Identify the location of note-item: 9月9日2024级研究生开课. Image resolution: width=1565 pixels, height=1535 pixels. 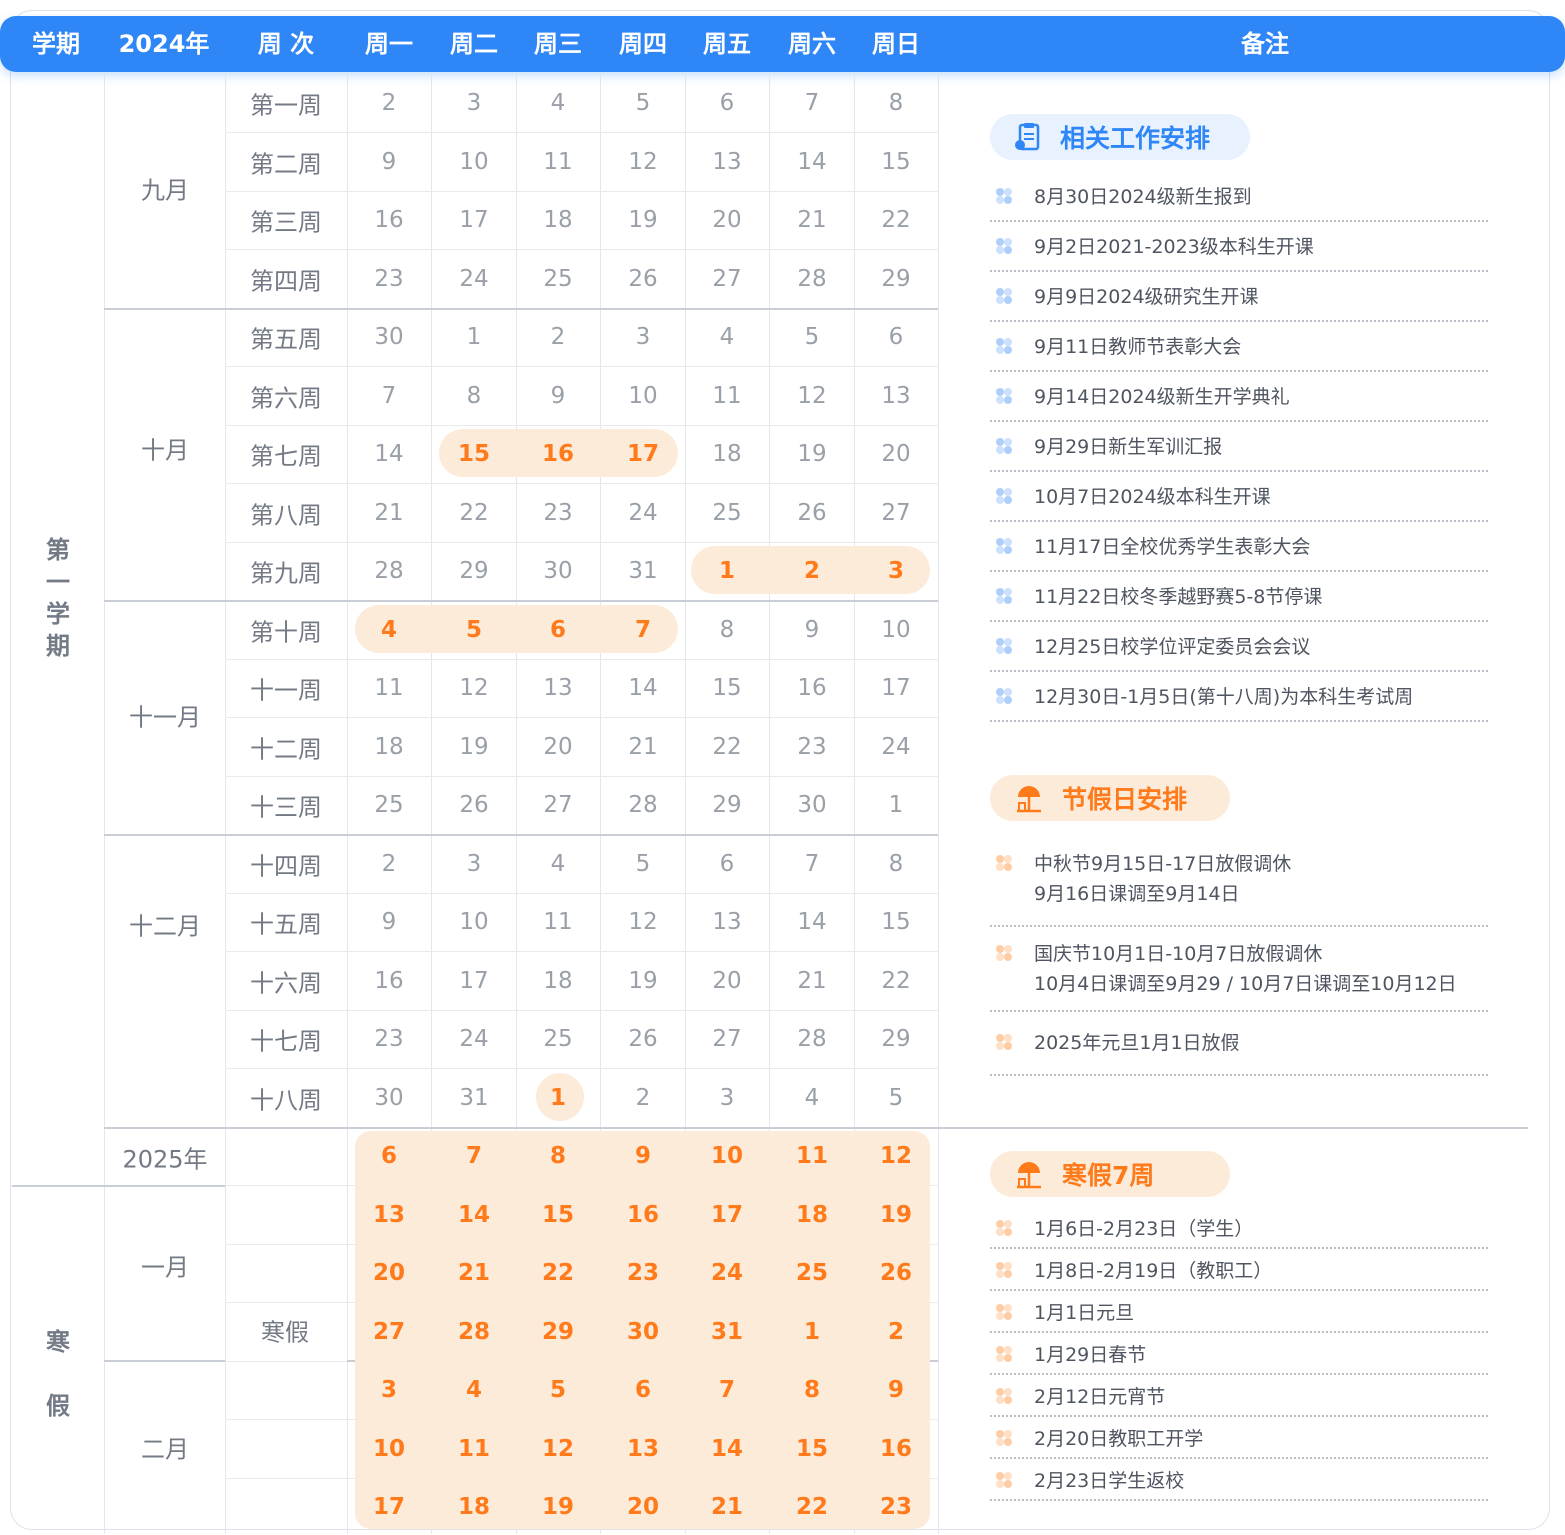
(1239, 302).